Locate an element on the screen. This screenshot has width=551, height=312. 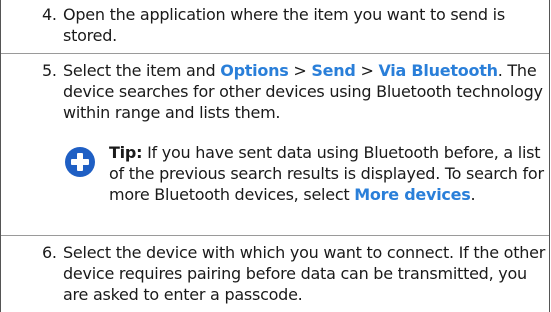
step-number: 6. is located at coordinates (49, 252).